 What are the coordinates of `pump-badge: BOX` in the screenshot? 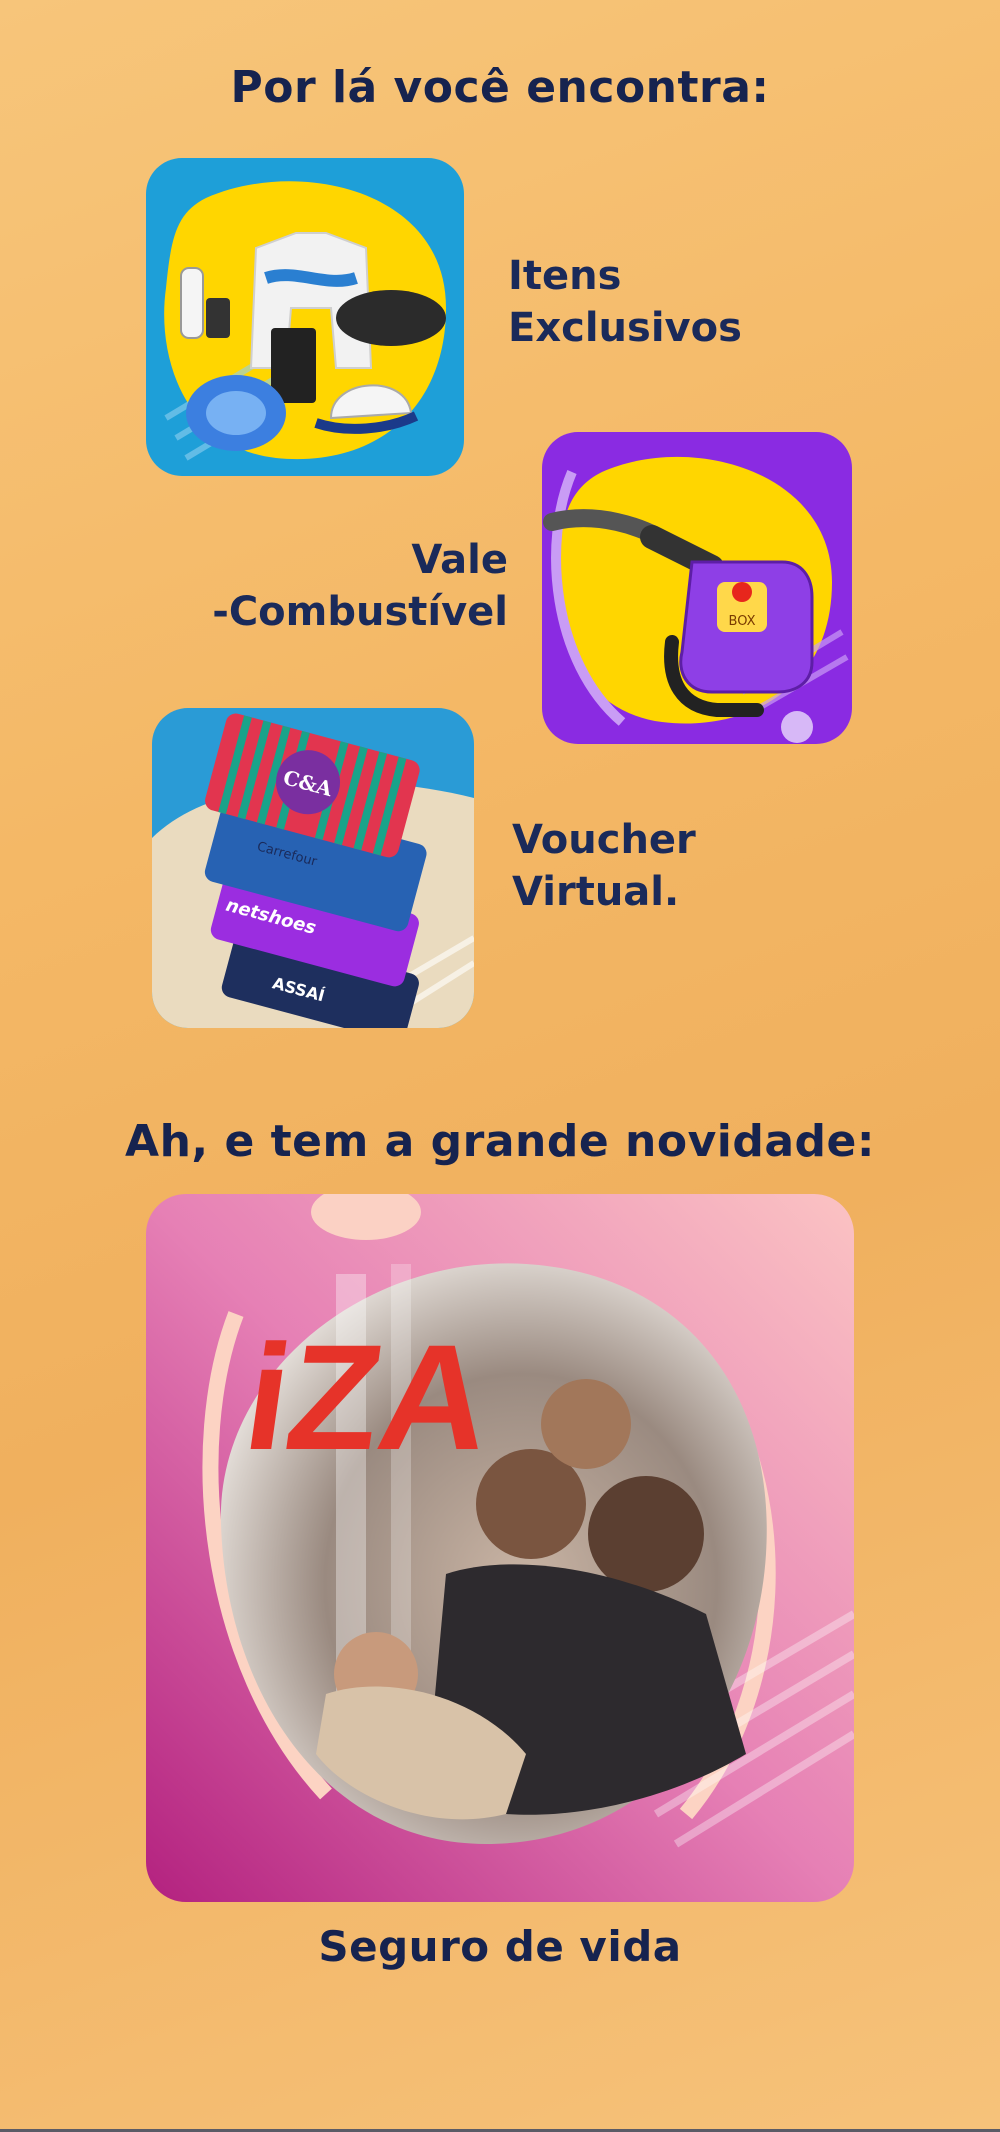 It's located at (742, 621).